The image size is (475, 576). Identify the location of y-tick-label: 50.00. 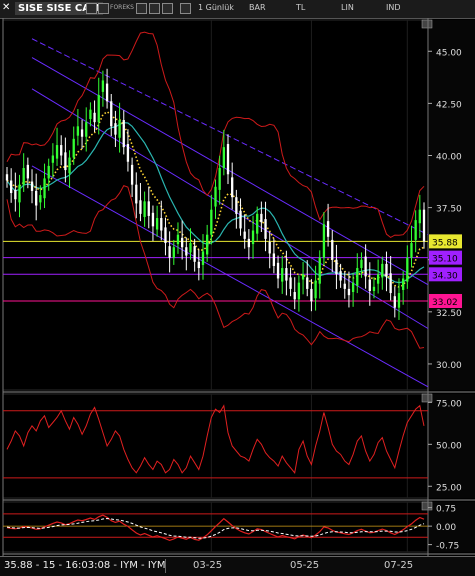
(449, 446).